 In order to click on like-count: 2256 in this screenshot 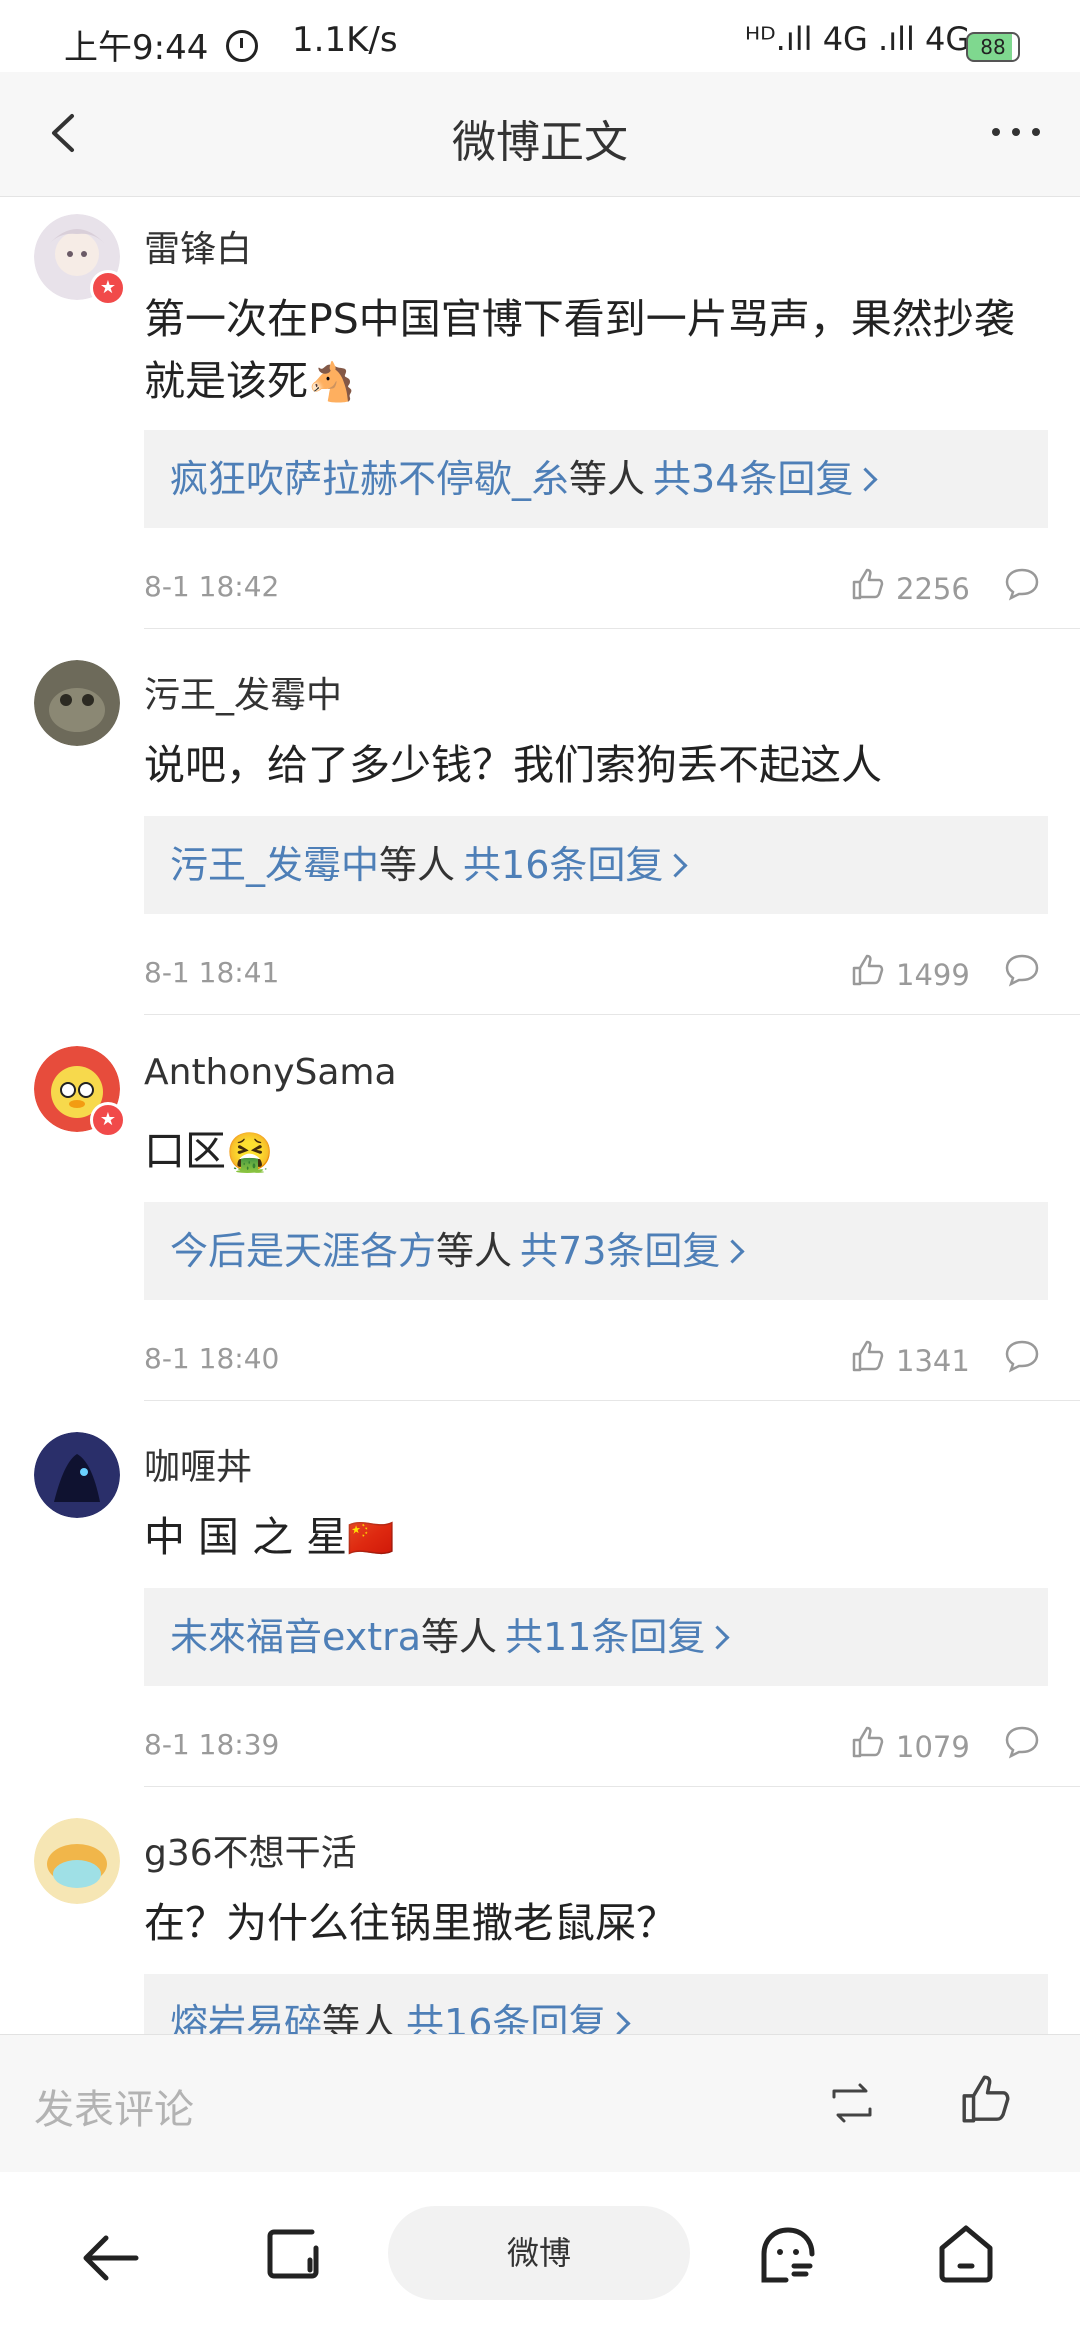, I will do `click(933, 589)`.